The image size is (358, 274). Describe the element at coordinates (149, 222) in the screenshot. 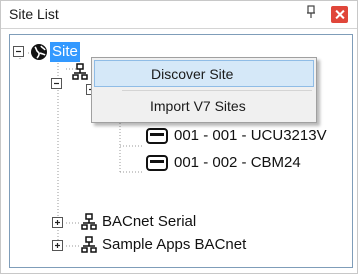

I see `tree-node-network: BACnet Serial` at that location.